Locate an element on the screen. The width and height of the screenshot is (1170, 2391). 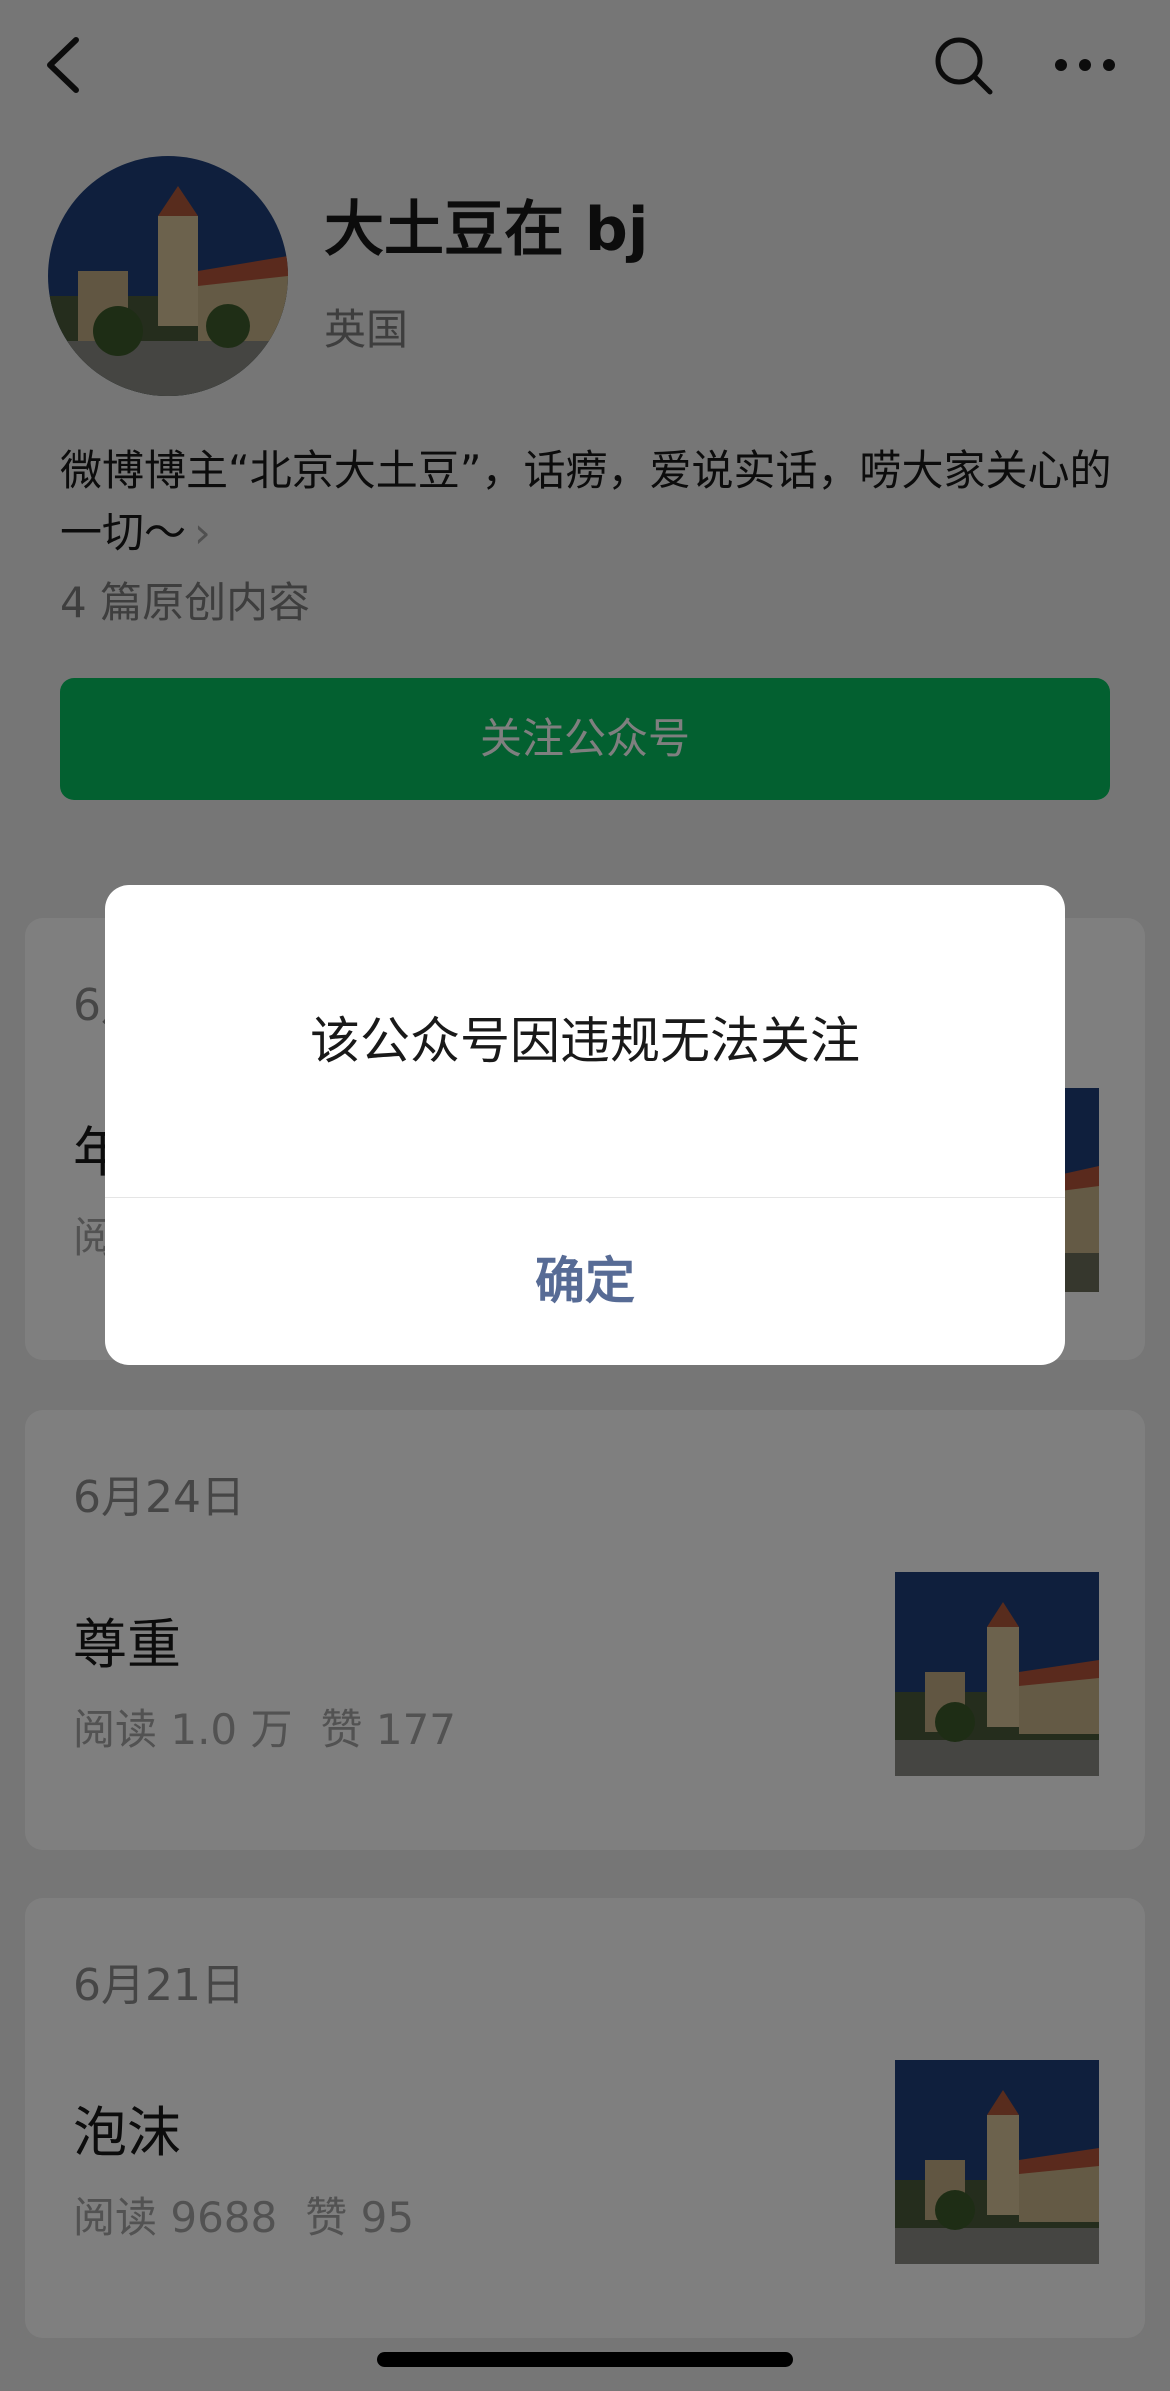
home-indicator is located at coordinates (585, 2359).